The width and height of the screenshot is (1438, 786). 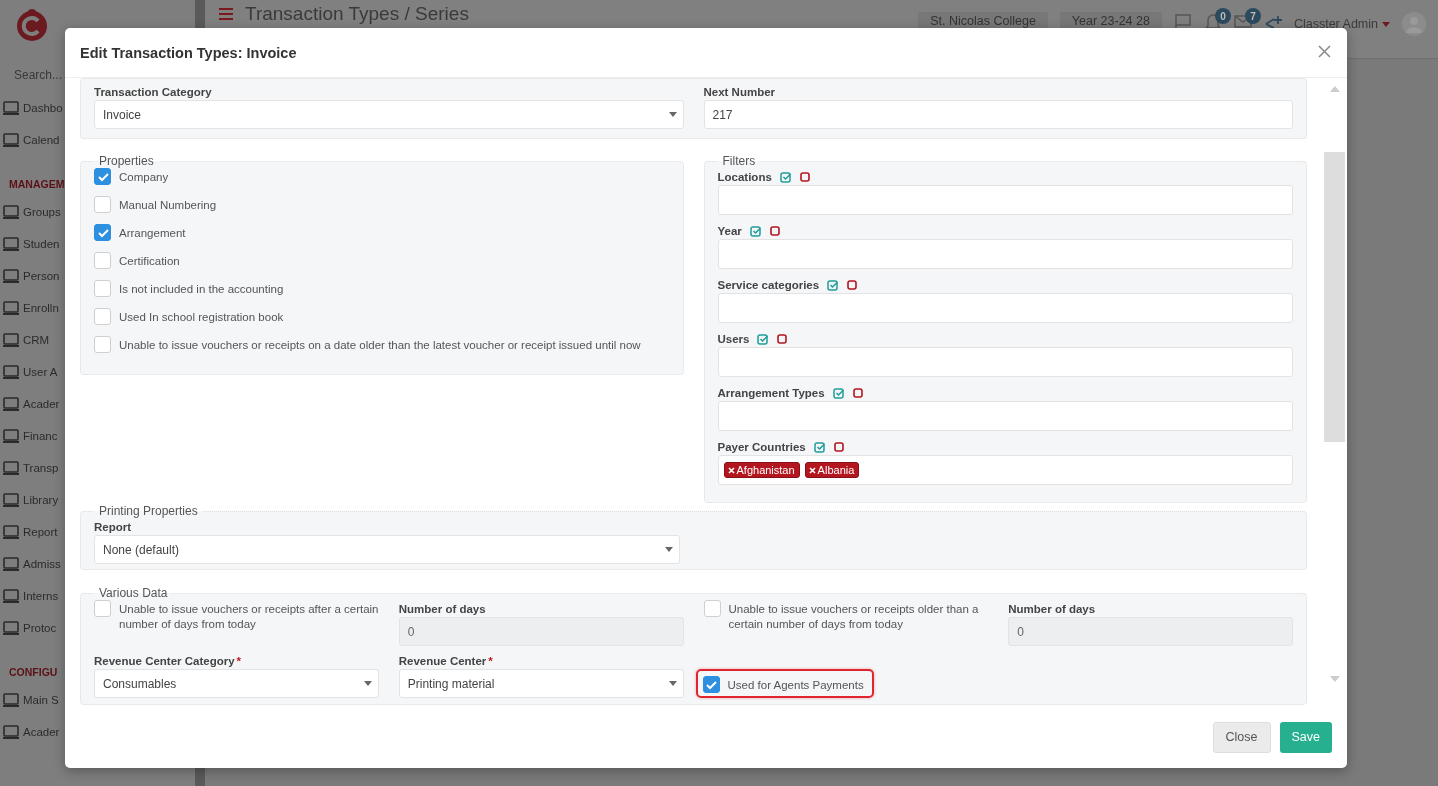 I want to click on sidebar-label: Library, so click(x=41, y=500).